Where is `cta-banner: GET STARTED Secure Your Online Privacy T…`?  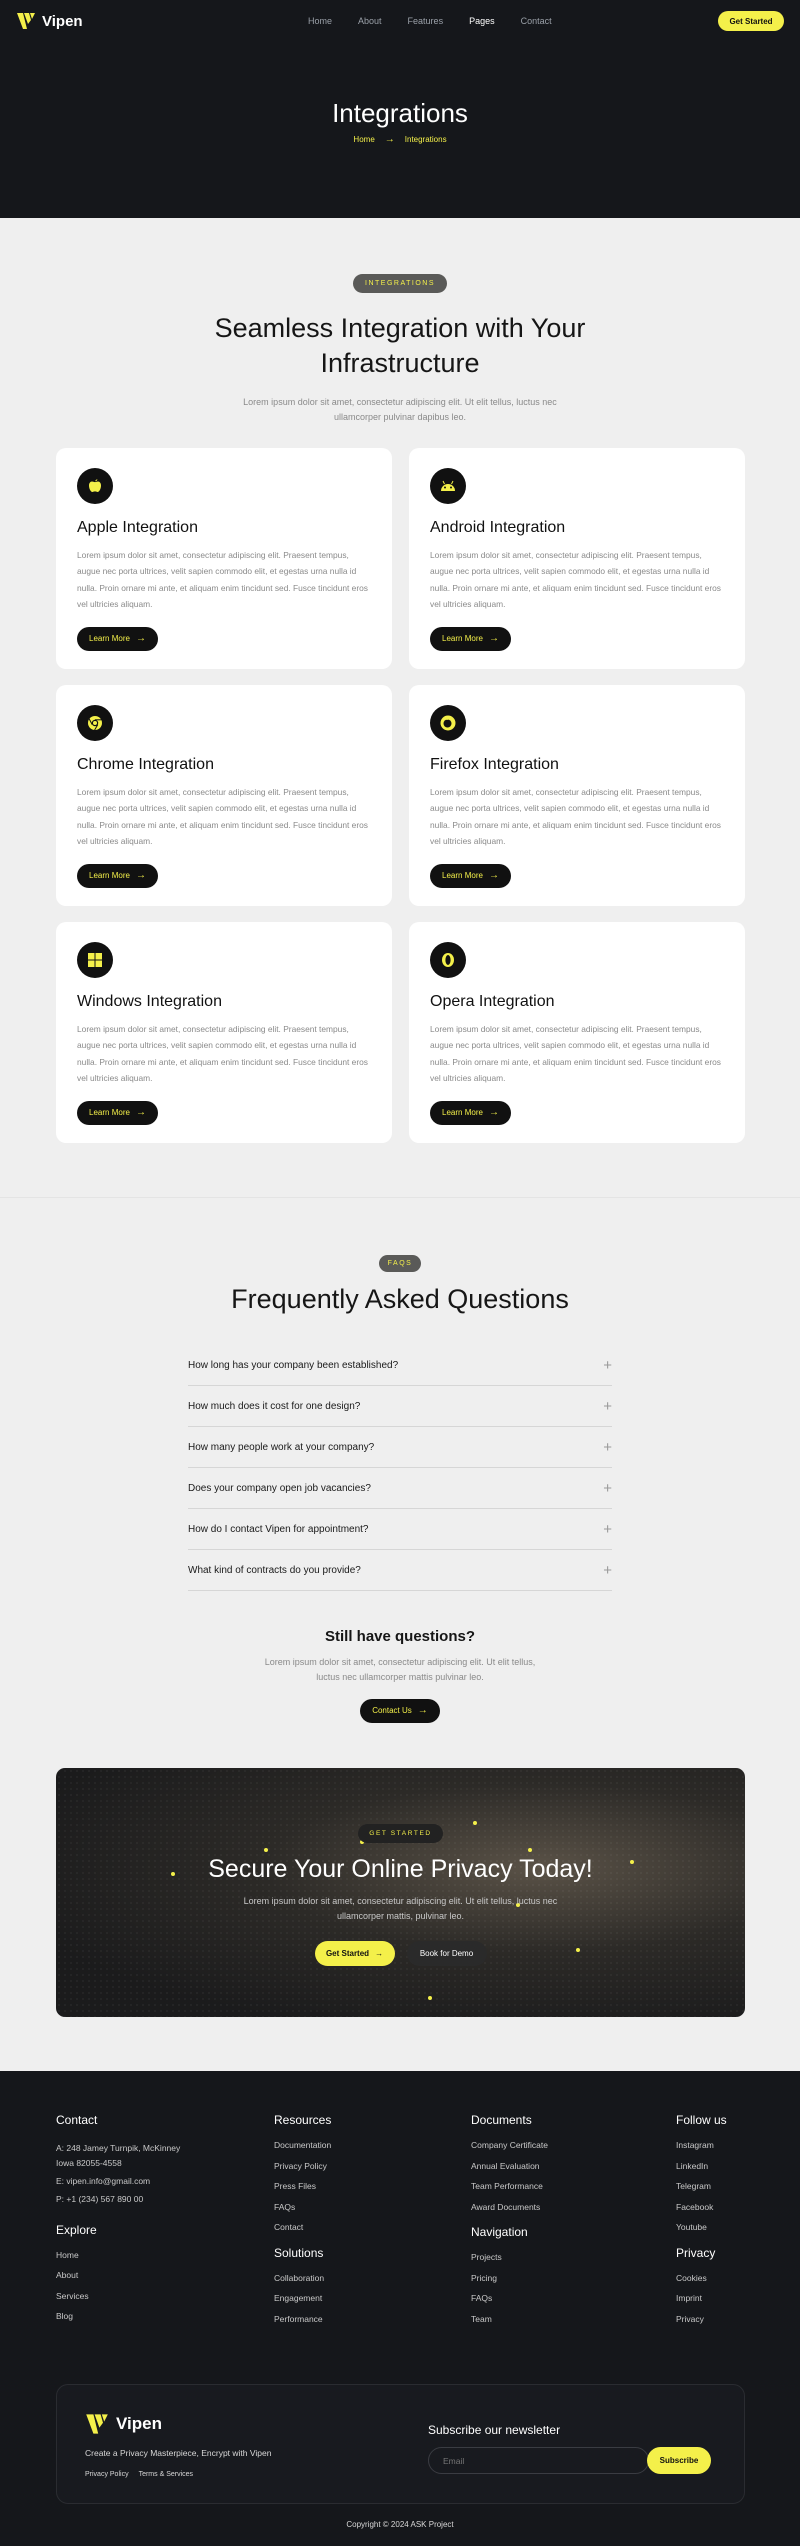 cta-banner: GET STARTED Secure Your Online Privacy T… is located at coordinates (400, 1892).